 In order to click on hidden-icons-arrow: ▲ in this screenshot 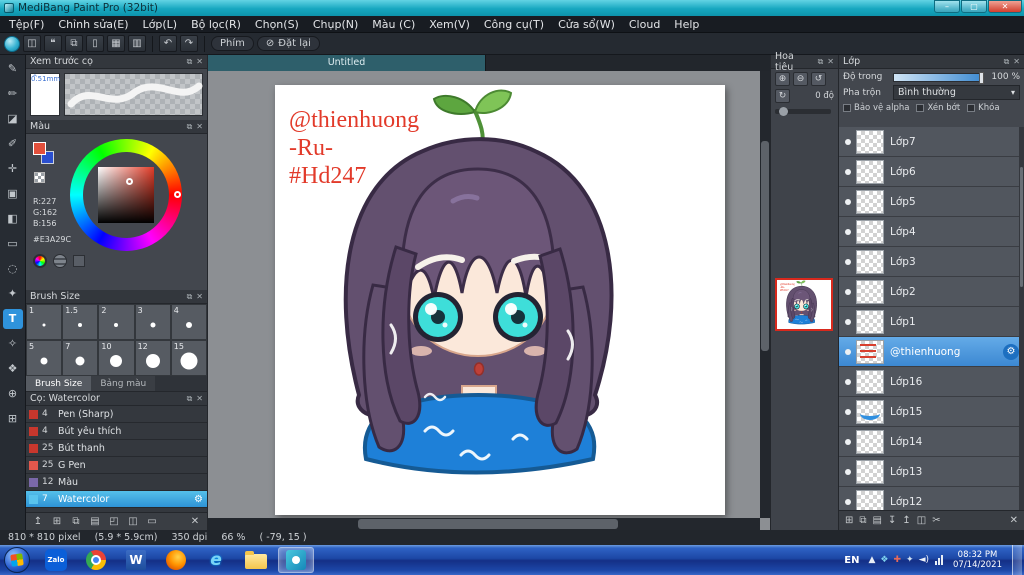, I will do `click(871, 560)`.